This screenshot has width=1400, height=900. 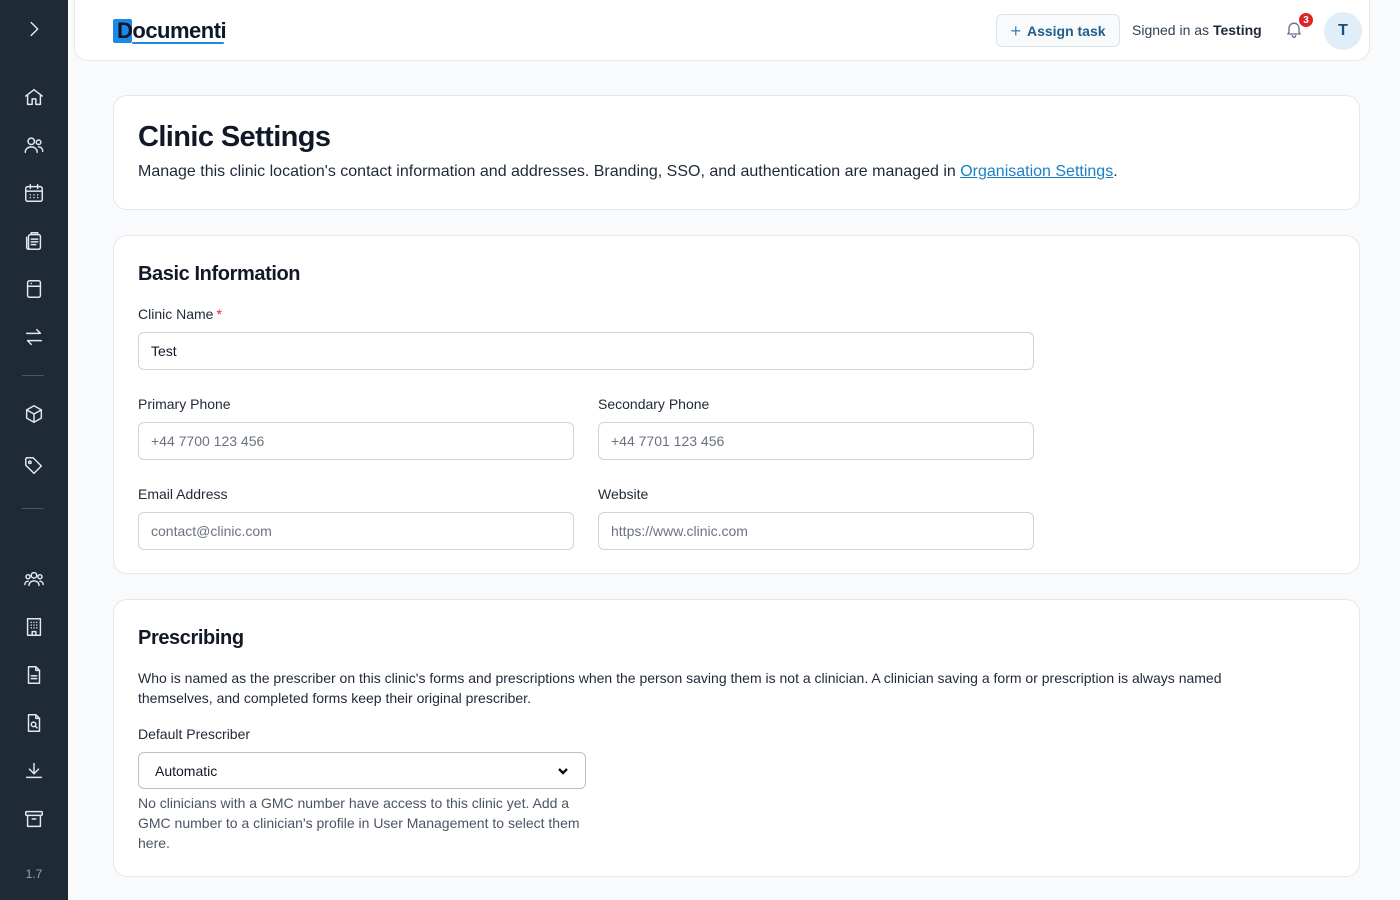 What do you see at coordinates (34, 723) in the screenshot?
I see `document-search-icon` at bounding box center [34, 723].